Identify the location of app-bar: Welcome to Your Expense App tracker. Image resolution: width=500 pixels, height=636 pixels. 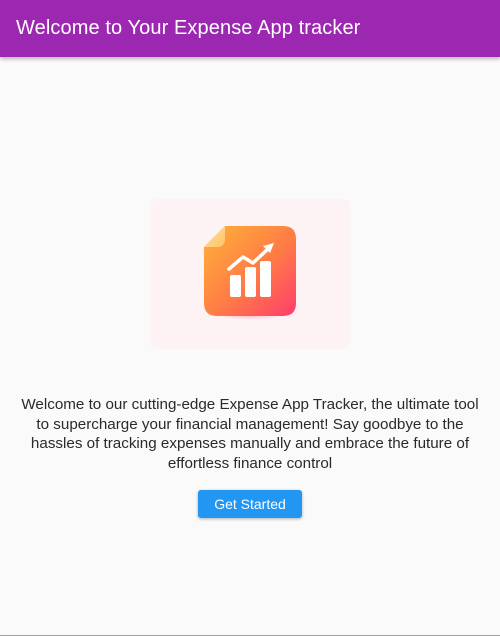
(250, 28).